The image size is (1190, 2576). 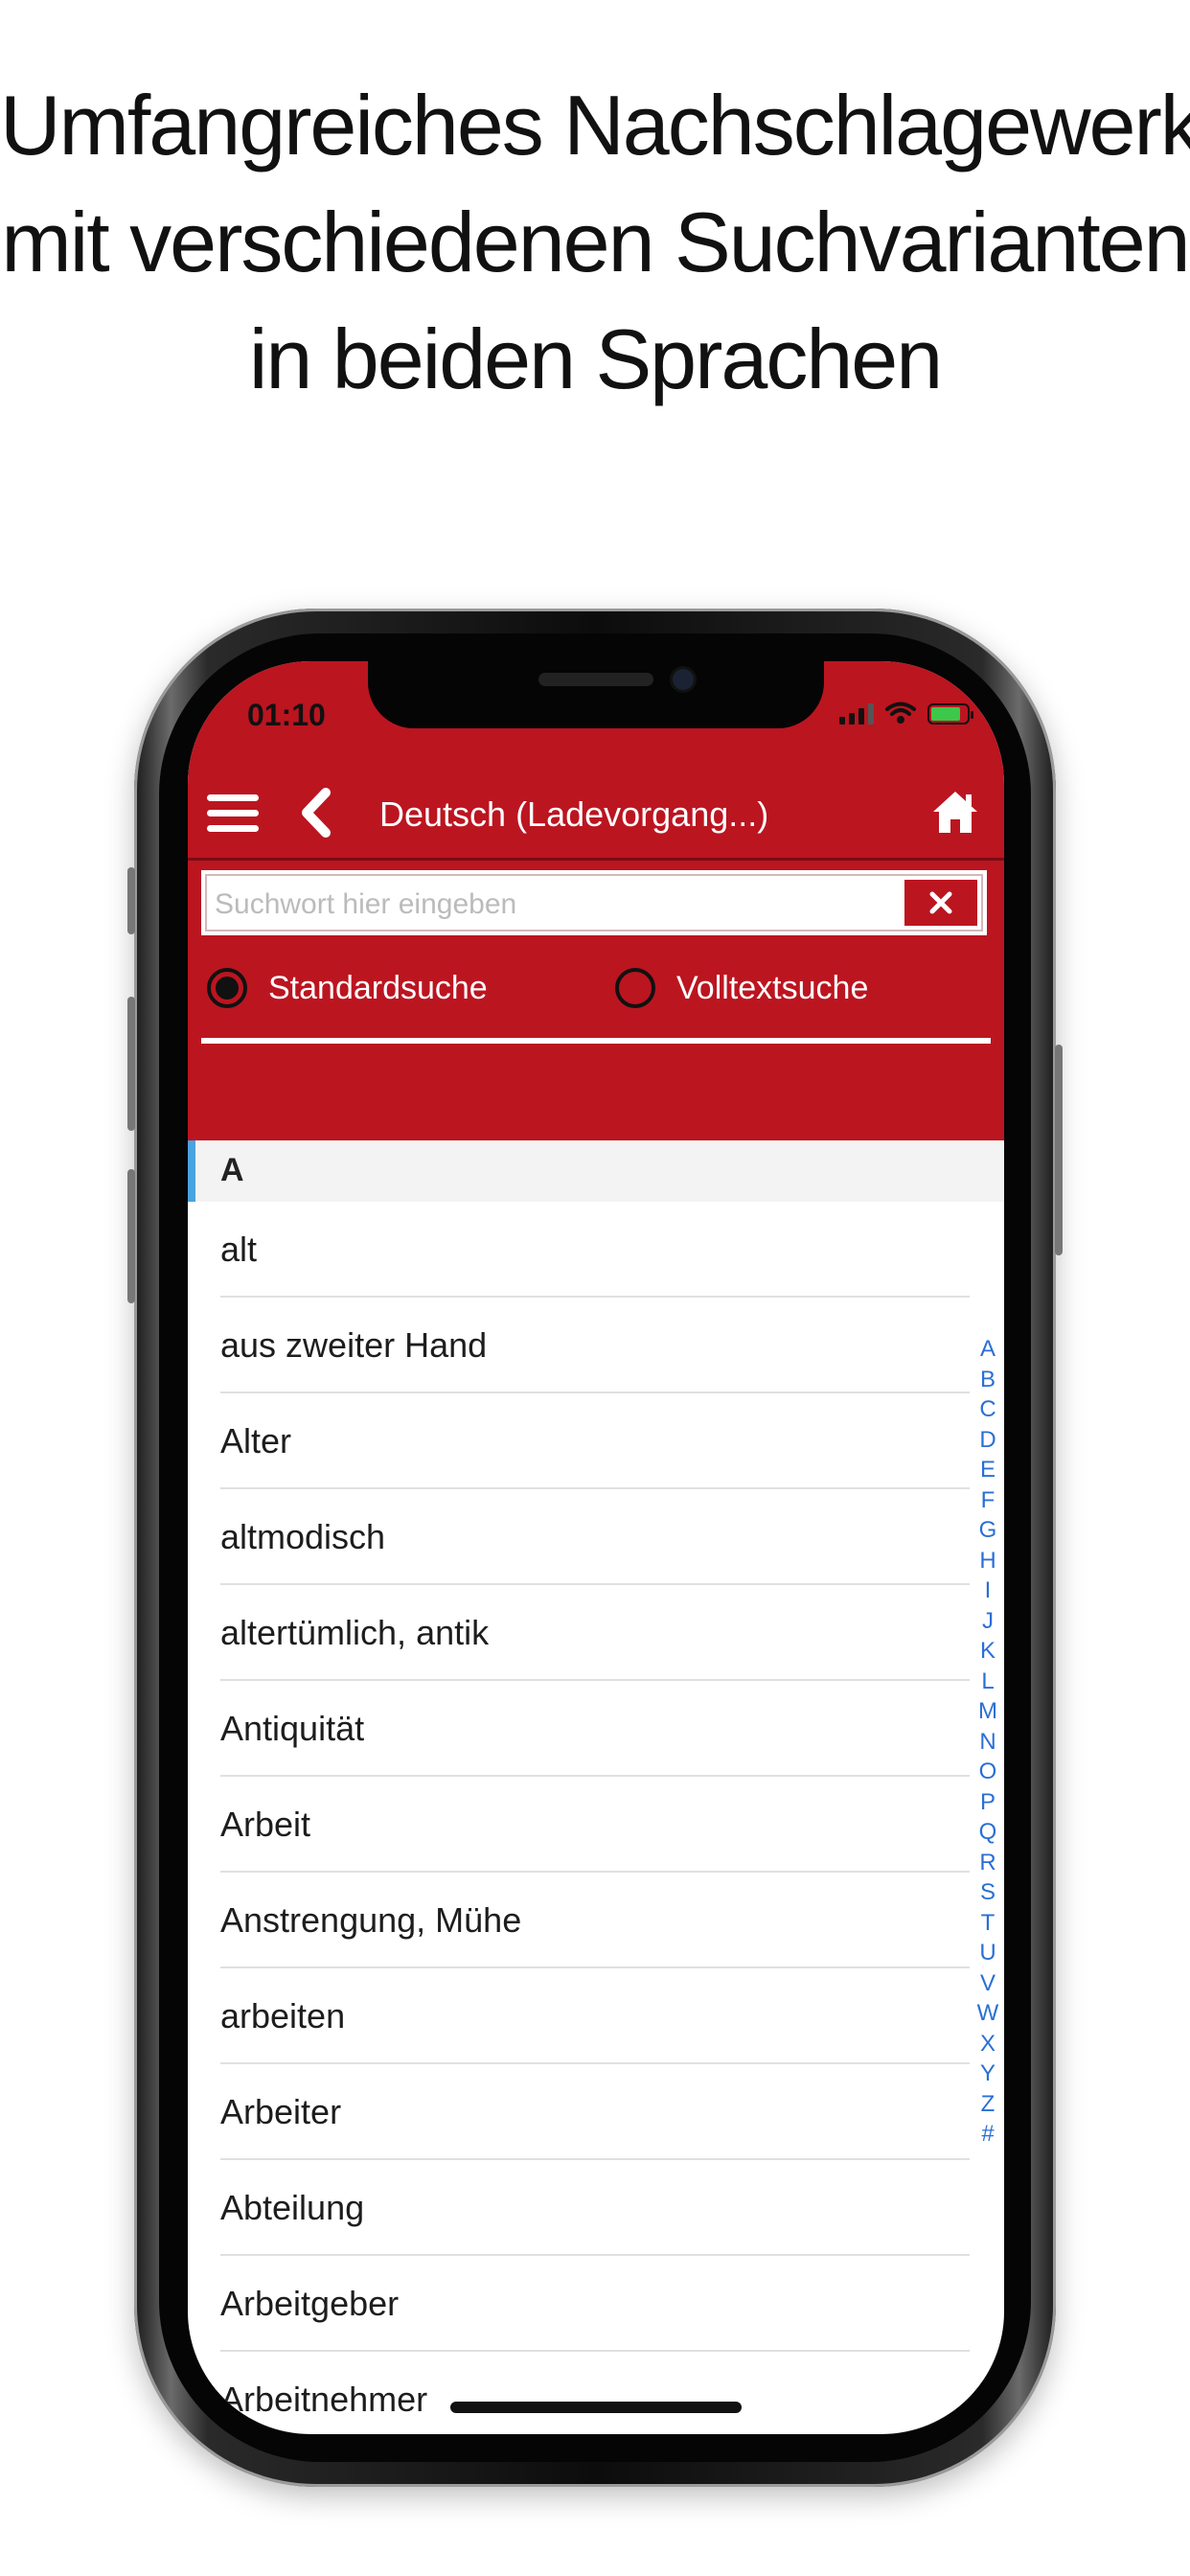 I want to click on entry-text: altmodisch, so click(x=303, y=1536).